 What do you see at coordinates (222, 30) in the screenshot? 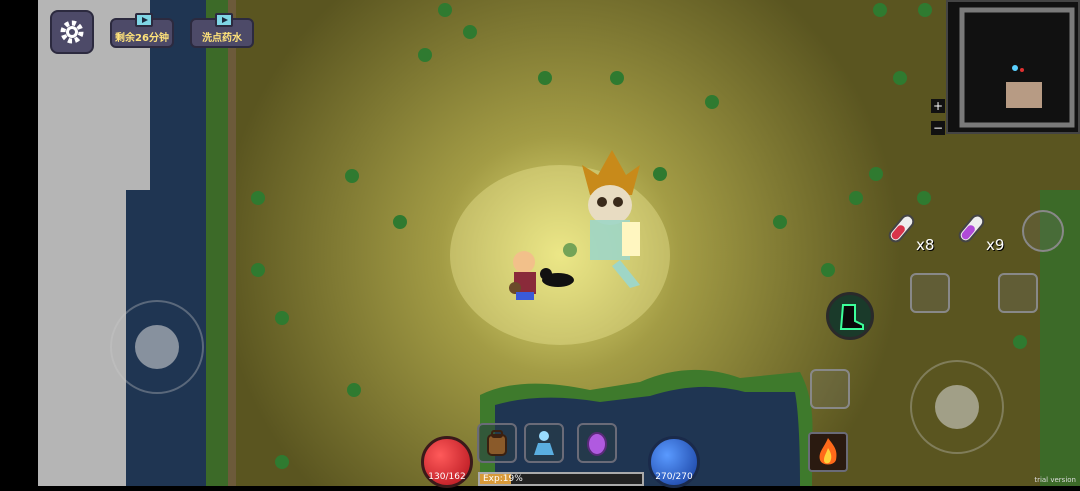
I see `reset-points-button: 洗点药水` at bounding box center [222, 30].